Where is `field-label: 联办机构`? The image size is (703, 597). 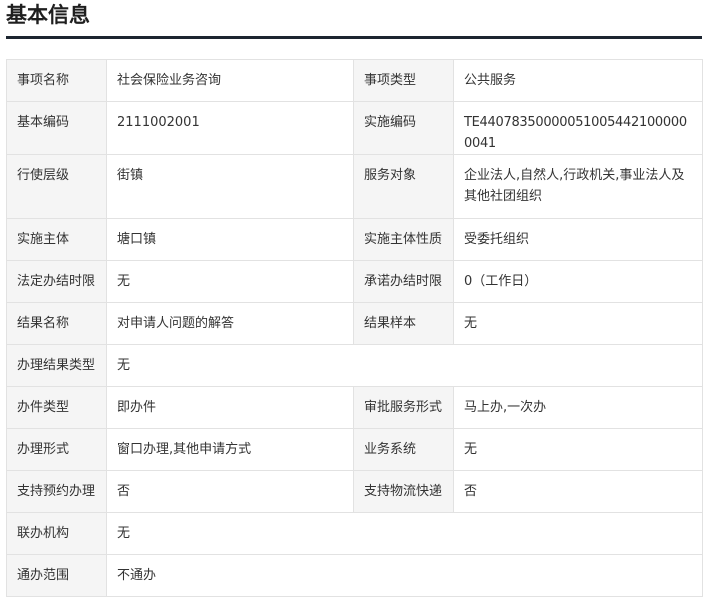
field-label: 联办机构 is located at coordinates (56, 533).